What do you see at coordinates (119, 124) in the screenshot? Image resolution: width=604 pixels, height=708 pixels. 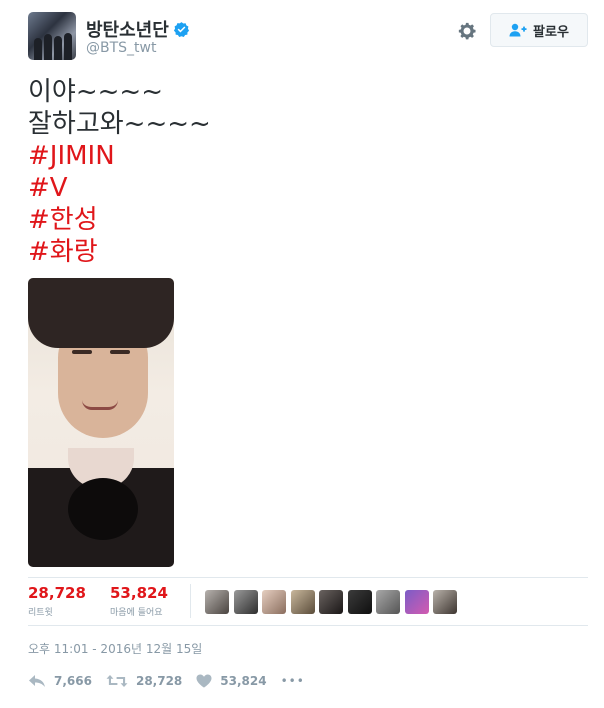 I see `tweet-line: 잘하고와~~~~` at bounding box center [119, 124].